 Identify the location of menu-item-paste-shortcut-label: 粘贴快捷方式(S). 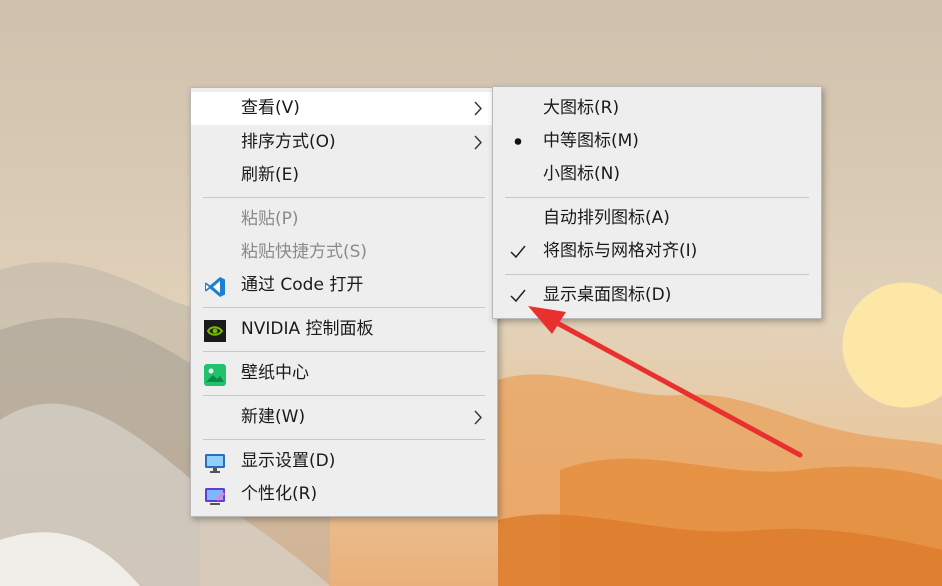
(304, 252).